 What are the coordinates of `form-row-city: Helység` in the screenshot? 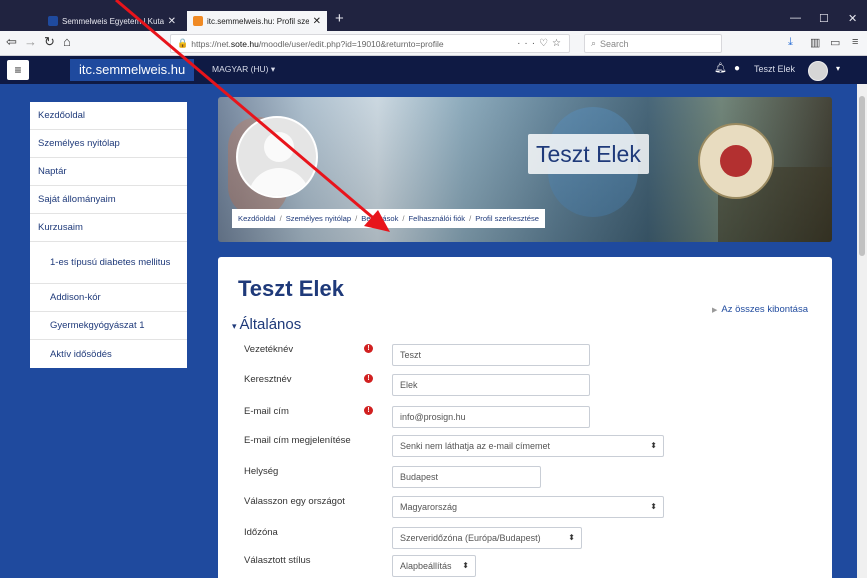 It's located at (534, 477).